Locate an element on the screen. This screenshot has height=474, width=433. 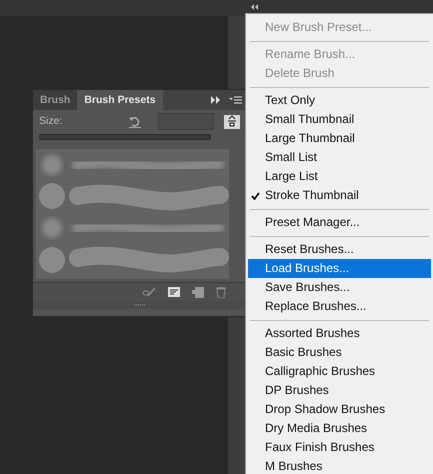
menu-item: Text Only is located at coordinates (339, 100).